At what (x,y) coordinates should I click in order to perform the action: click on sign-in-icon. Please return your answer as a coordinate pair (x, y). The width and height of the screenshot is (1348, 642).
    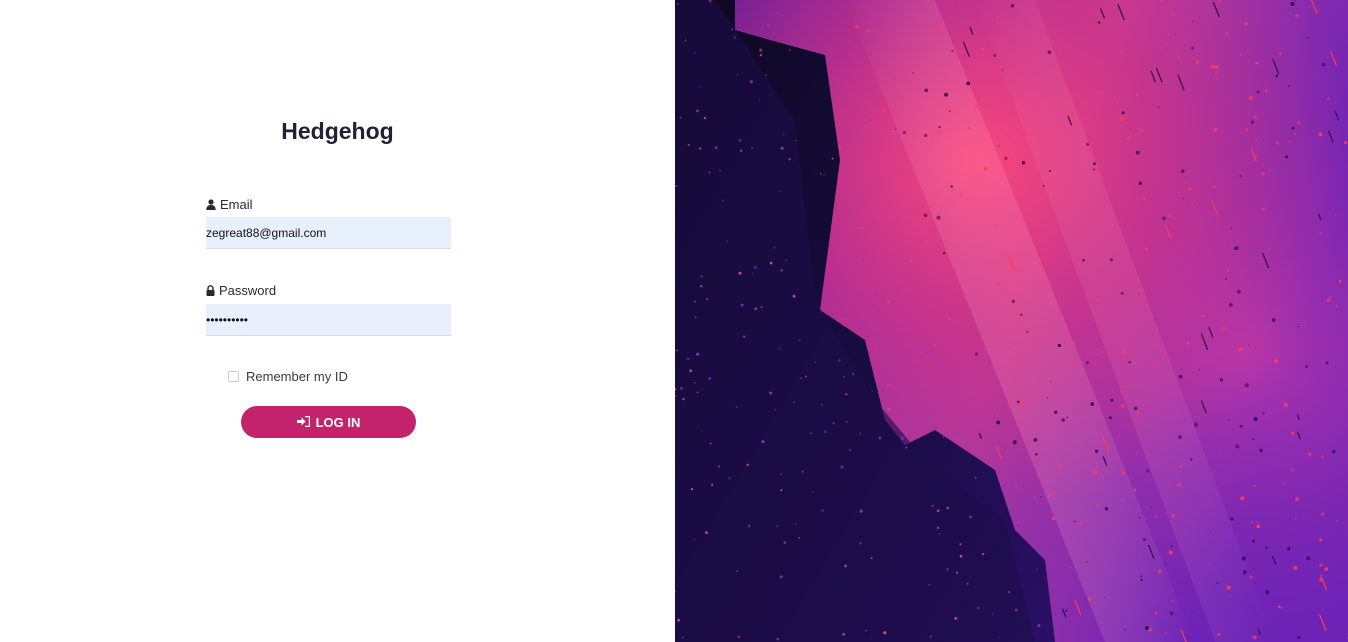
    Looking at the image, I should click on (303, 422).